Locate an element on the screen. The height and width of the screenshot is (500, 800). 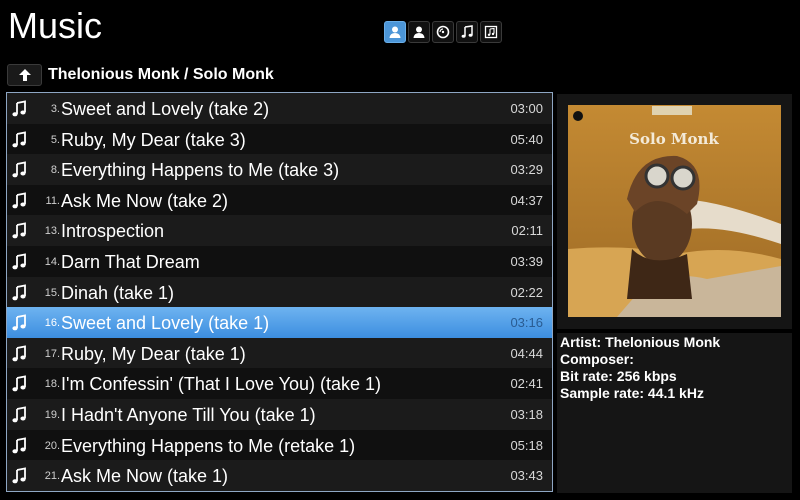
album-cover: Solo Monk is located at coordinates (674, 211).